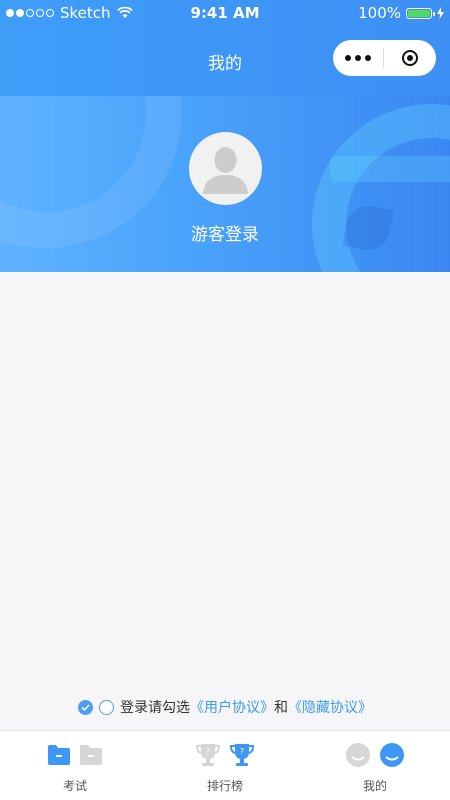 The height and width of the screenshot is (800, 450). What do you see at coordinates (224, 786) in the screenshot?
I see `tab-label: 排行榜` at bounding box center [224, 786].